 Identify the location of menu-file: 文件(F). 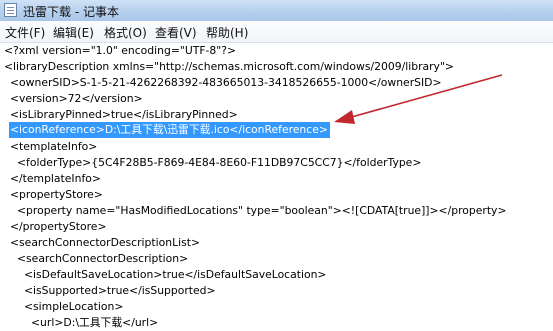
(25, 32).